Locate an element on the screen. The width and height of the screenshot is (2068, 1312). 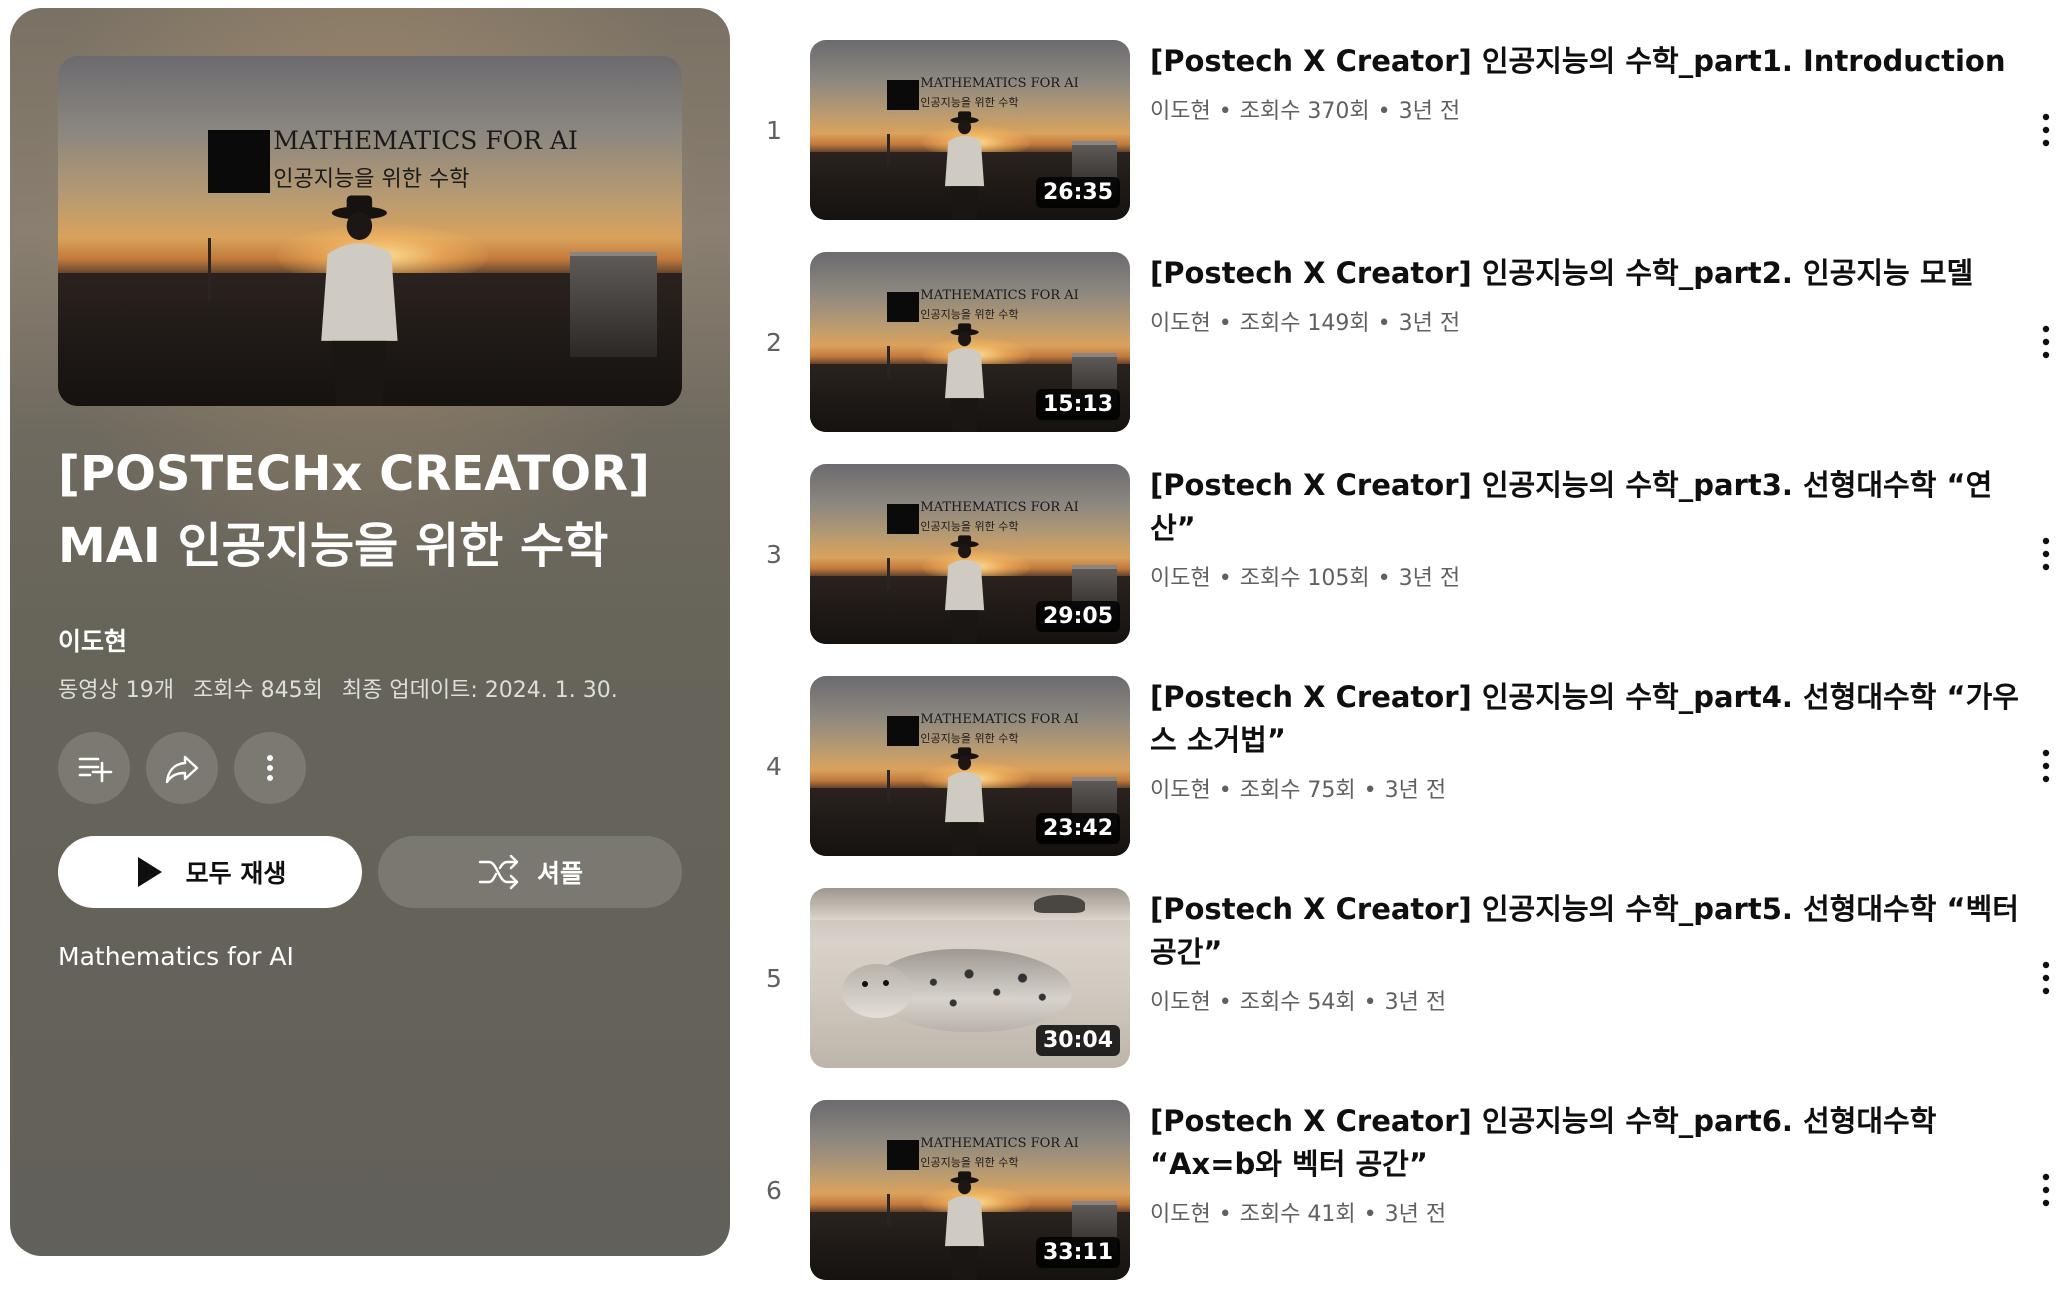
play-all-button: 모두 재생 is located at coordinates (210, 872).